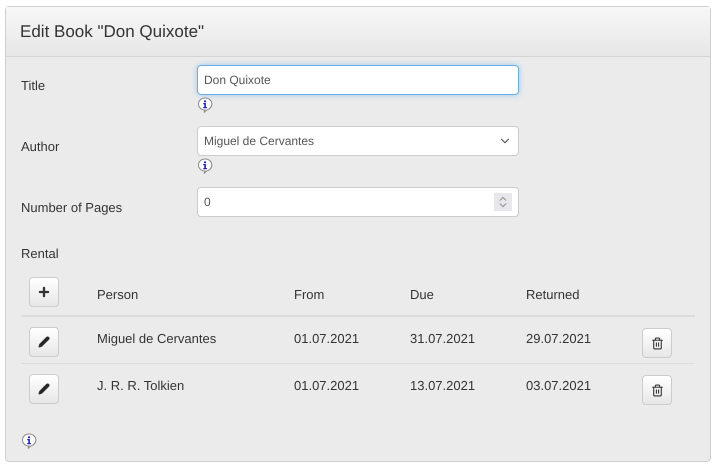 The width and height of the screenshot is (716, 467). What do you see at coordinates (112, 31) in the screenshot?
I see `dialog-title: Edit Book "Don Quixote"` at bounding box center [112, 31].